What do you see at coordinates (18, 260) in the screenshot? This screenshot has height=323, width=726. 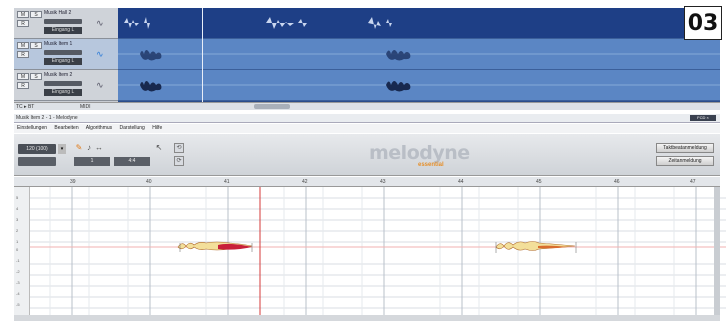 I see `pitch-label: -1` at bounding box center [18, 260].